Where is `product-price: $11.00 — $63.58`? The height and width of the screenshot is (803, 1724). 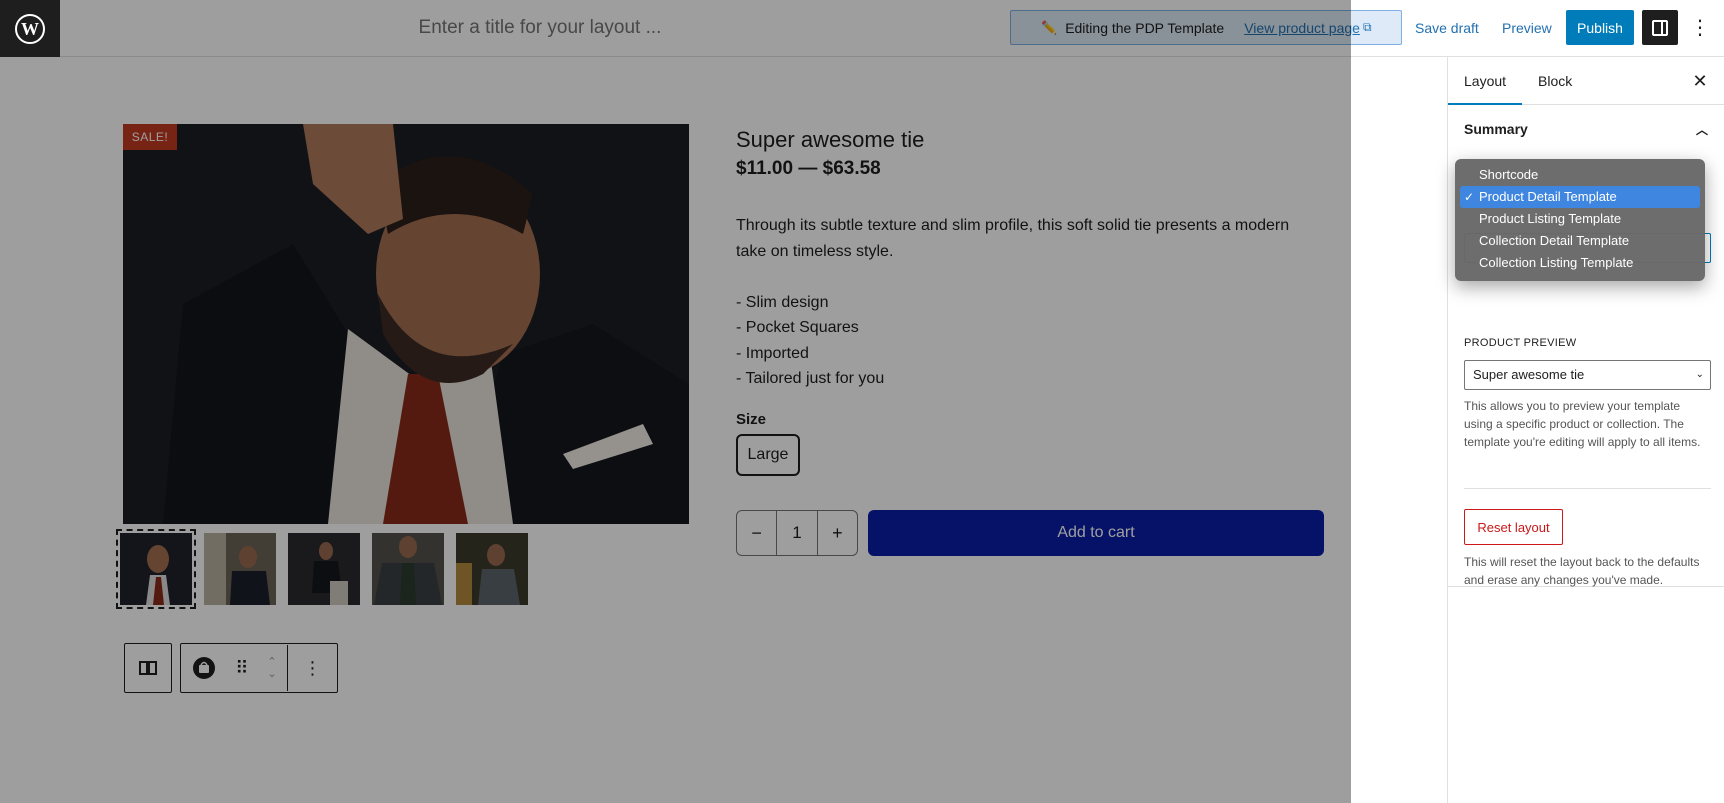
product-price: $11.00 — $63.58 is located at coordinates (808, 168).